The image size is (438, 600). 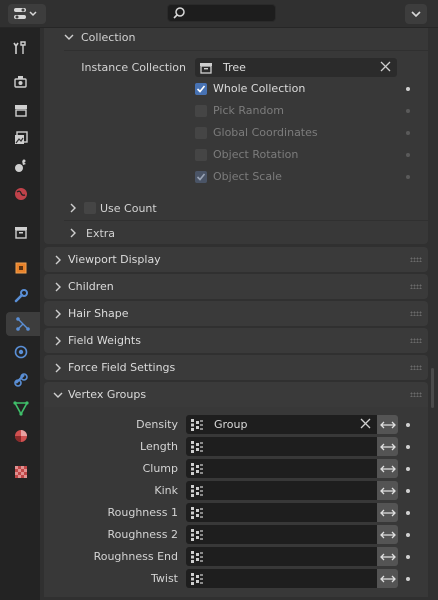 I want to click on tab-output, so click(x=21, y=110).